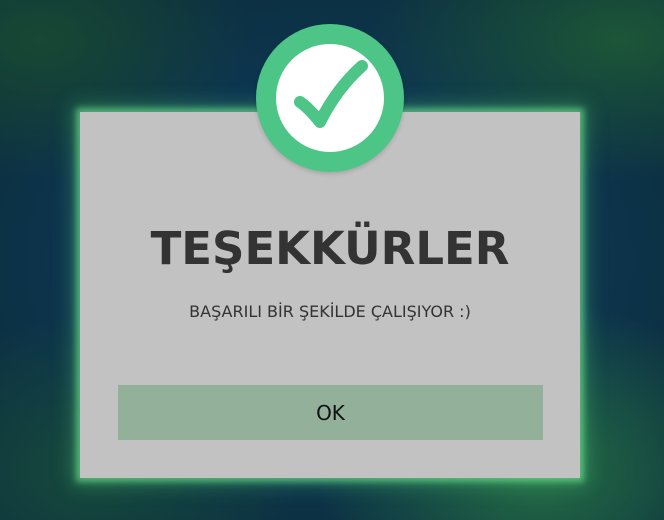  I want to click on success-badge, so click(330, 98).